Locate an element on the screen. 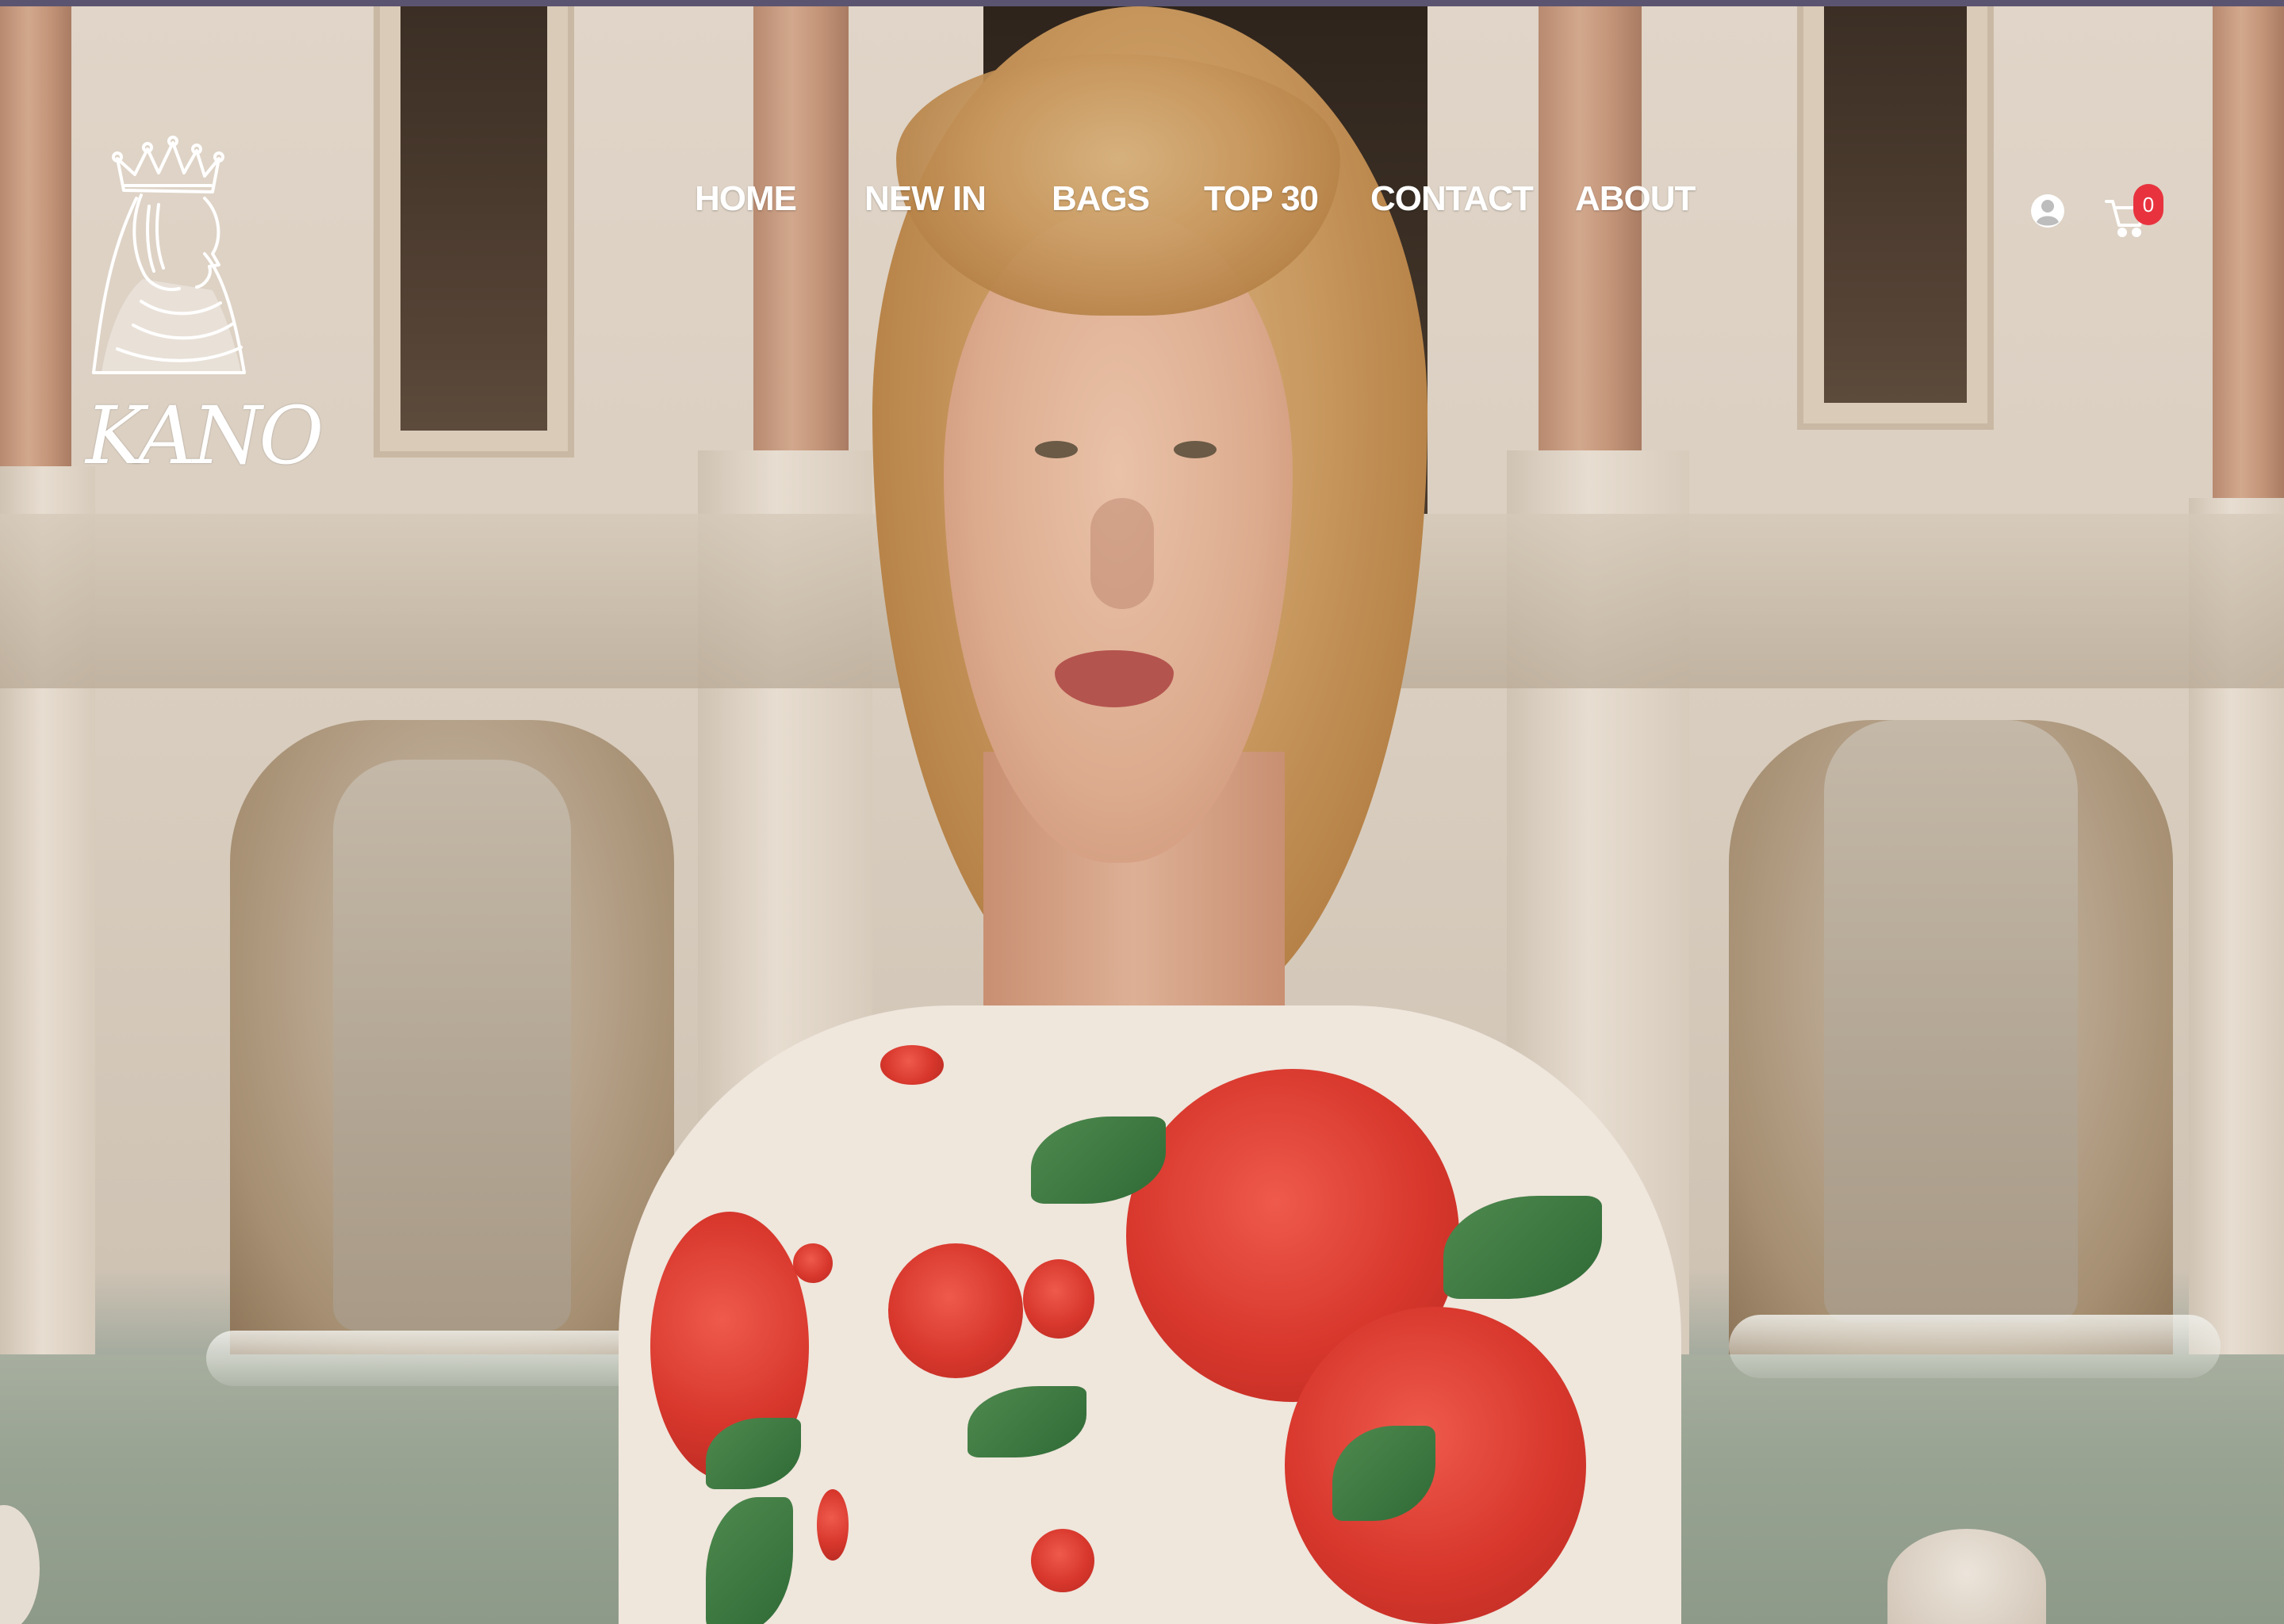  nav-about: ABOUT is located at coordinates (1635, 199).